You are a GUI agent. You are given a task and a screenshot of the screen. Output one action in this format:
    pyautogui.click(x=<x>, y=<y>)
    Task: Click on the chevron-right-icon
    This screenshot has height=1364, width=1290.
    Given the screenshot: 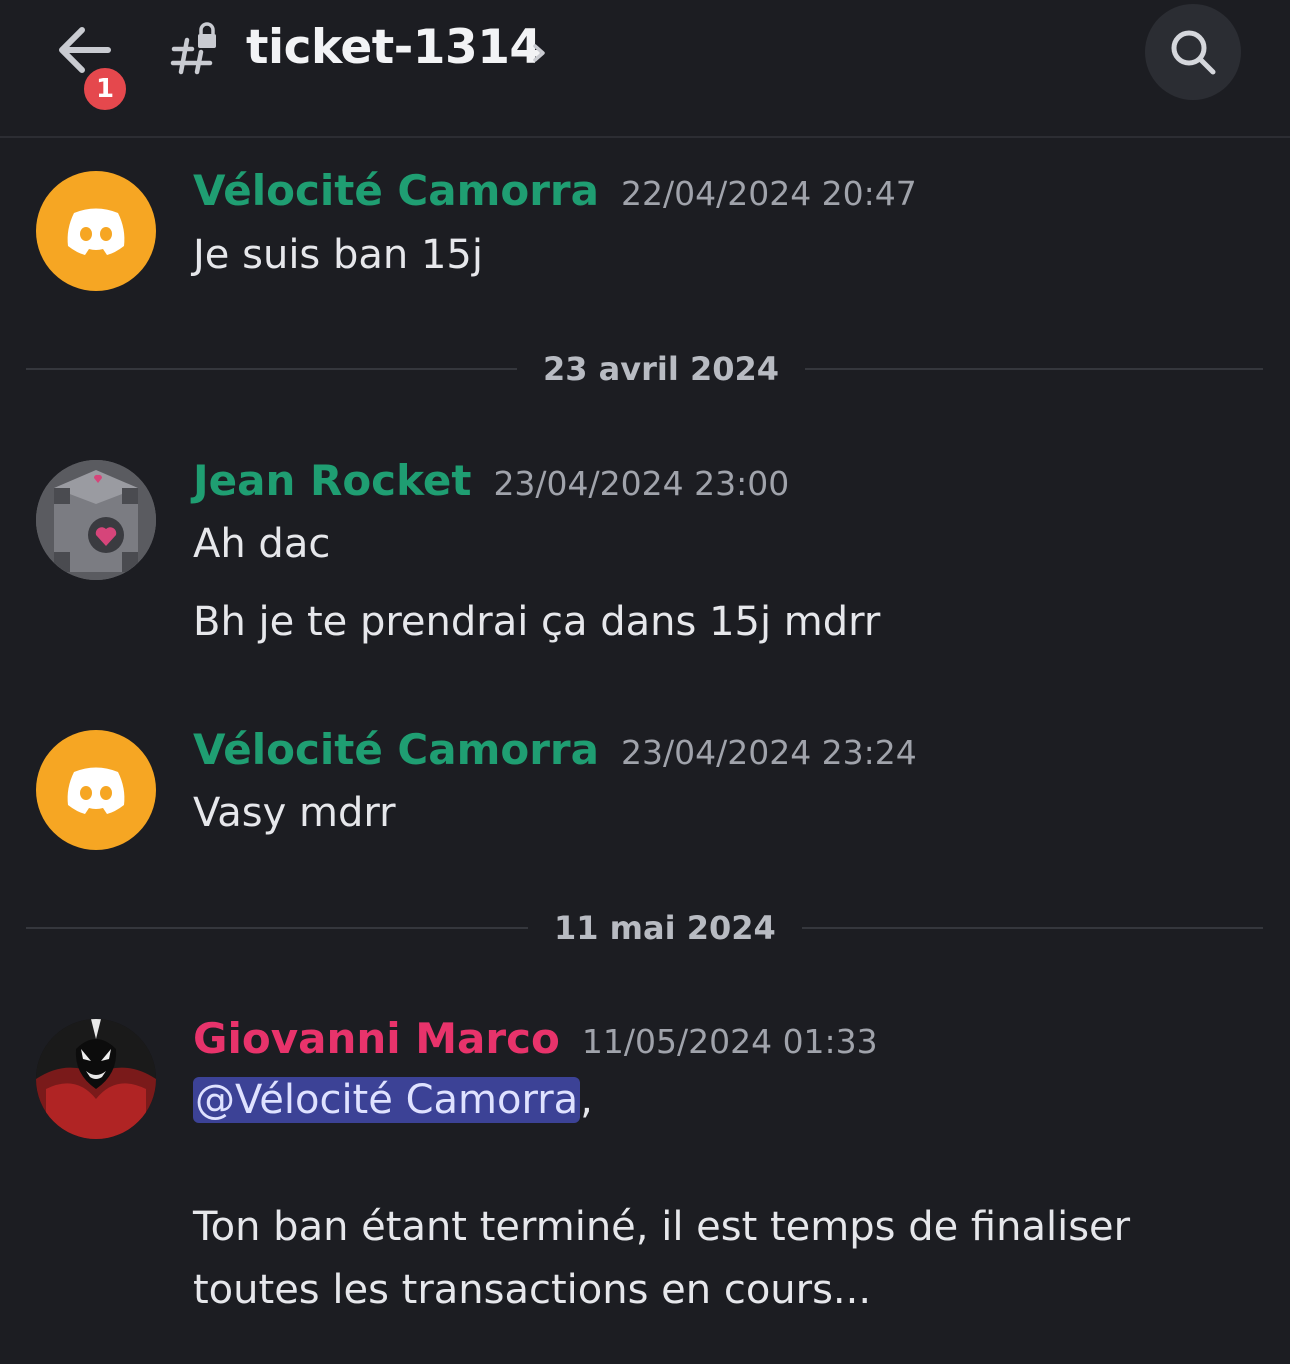 What is the action you would take?
    pyautogui.click(x=539, y=53)
    